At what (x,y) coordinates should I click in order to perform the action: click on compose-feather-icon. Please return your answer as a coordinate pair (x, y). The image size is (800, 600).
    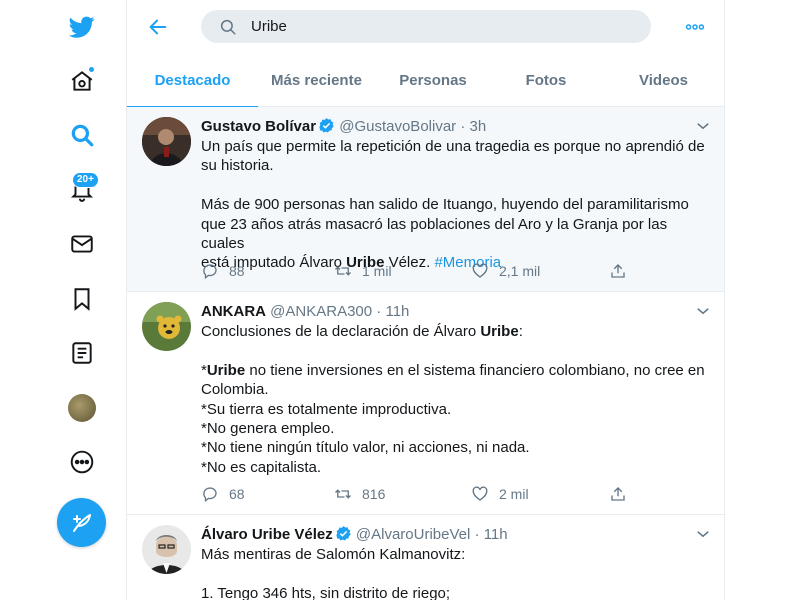
    Looking at the image, I should click on (81, 522).